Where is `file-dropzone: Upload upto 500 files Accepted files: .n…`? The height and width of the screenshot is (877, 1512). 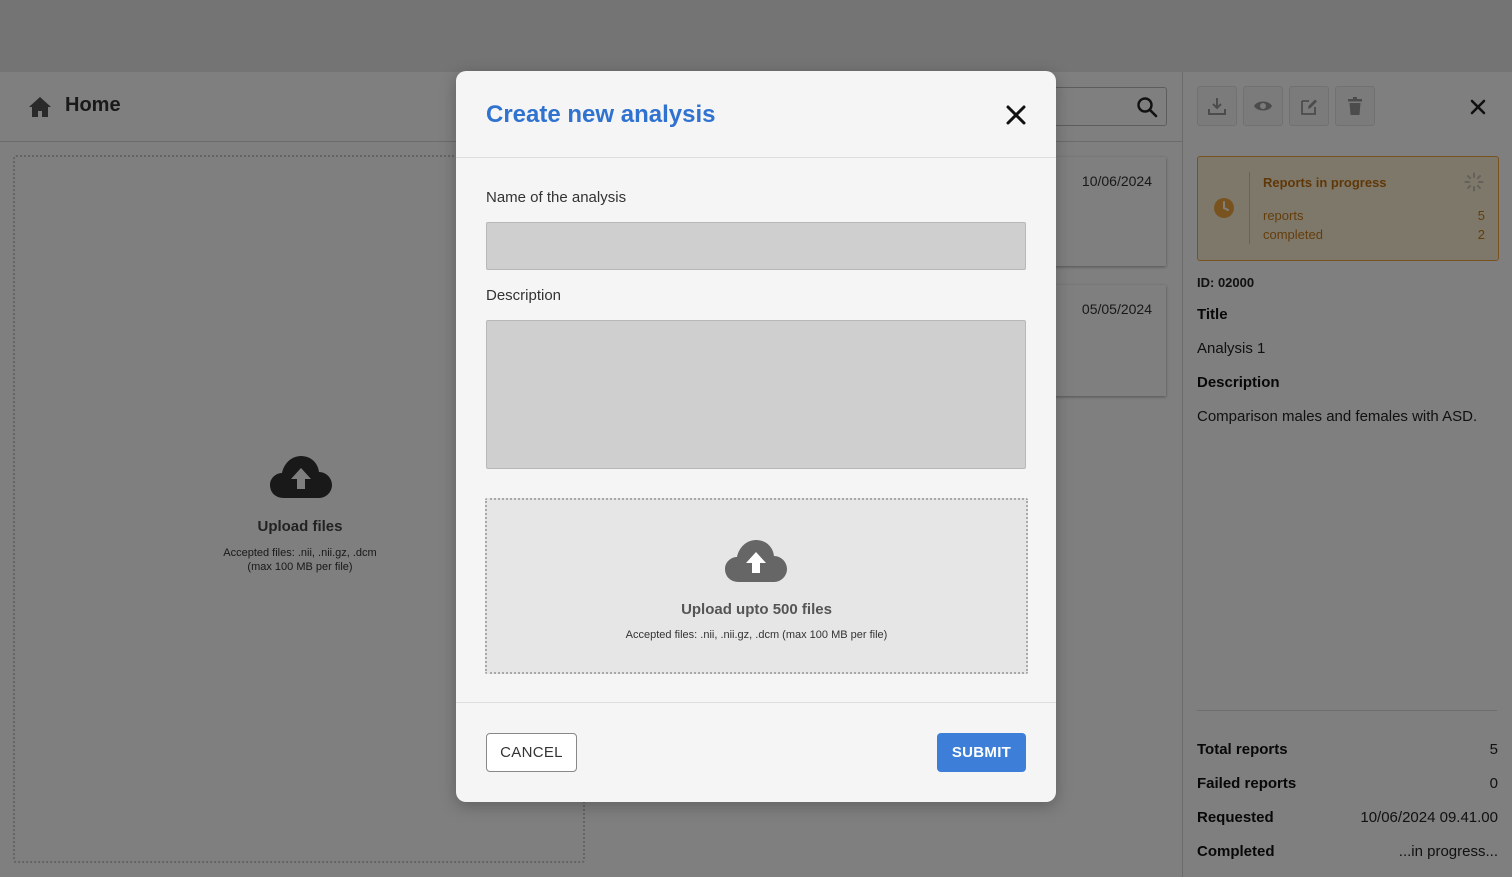
file-dropzone: Upload upto 500 files Accepted files: .n… is located at coordinates (756, 586).